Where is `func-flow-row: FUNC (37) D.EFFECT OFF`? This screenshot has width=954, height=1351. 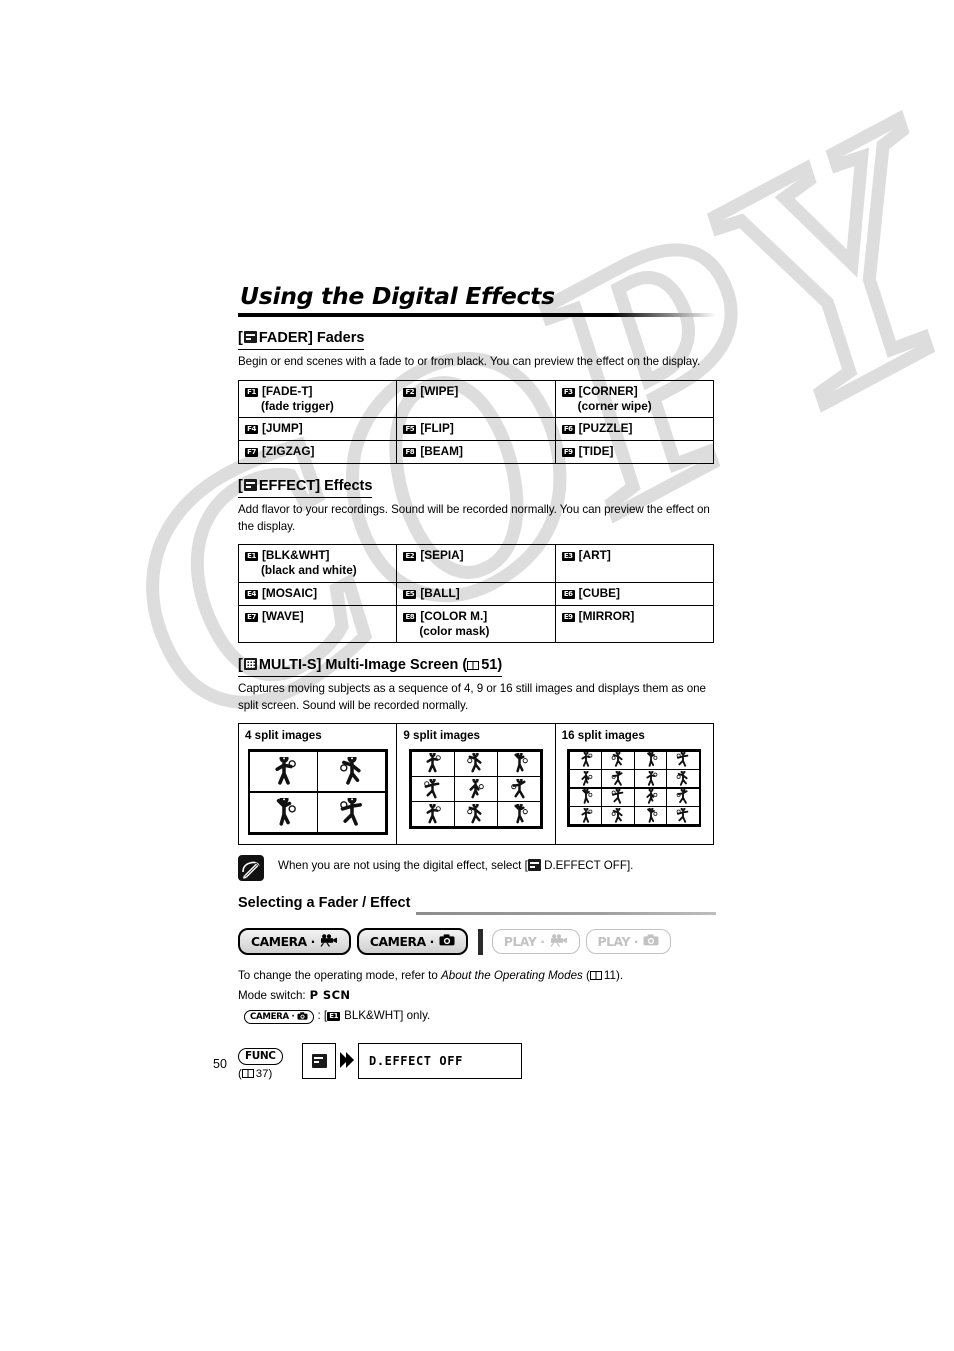 func-flow-row: FUNC (37) D.EFFECT OFF is located at coordinates (477, 1061).